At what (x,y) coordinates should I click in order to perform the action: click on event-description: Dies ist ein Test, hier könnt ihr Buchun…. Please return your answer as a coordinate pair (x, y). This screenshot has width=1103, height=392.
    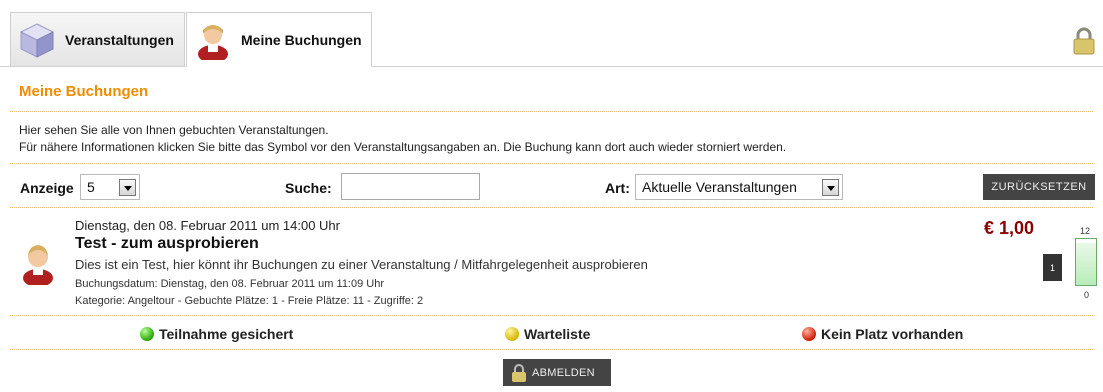
    Looking at the image, I should click on (361, 264).